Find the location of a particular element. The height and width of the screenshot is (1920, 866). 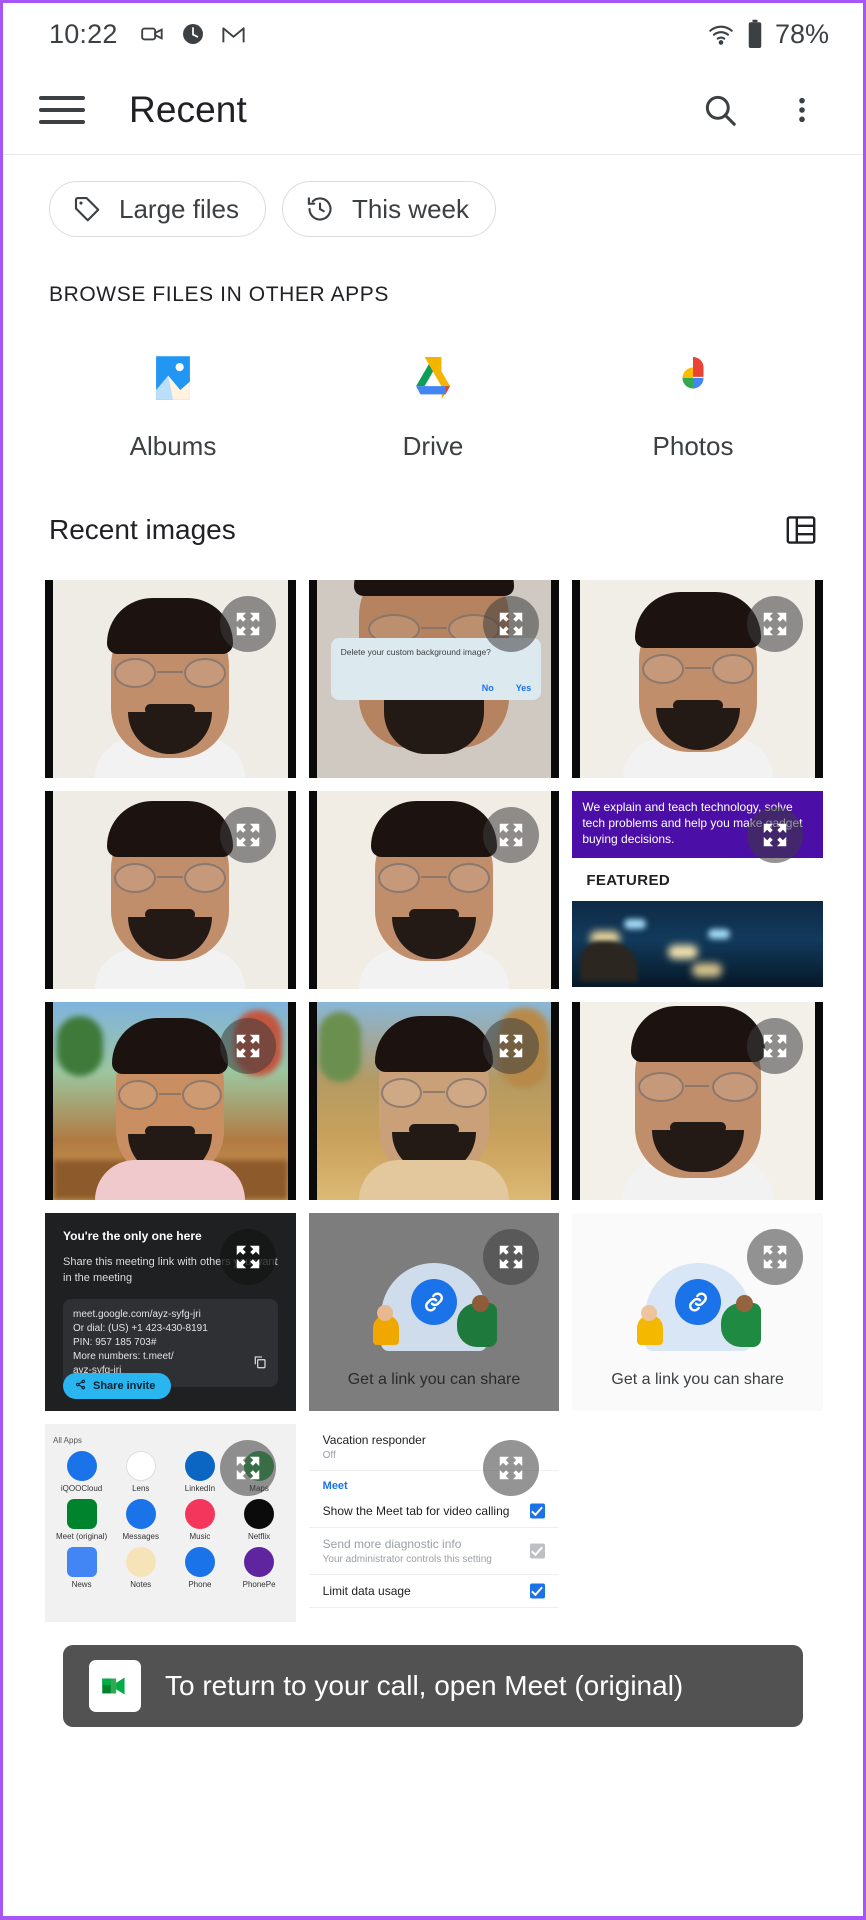

status-time: 10:22 is located at coordinates (83, 33).